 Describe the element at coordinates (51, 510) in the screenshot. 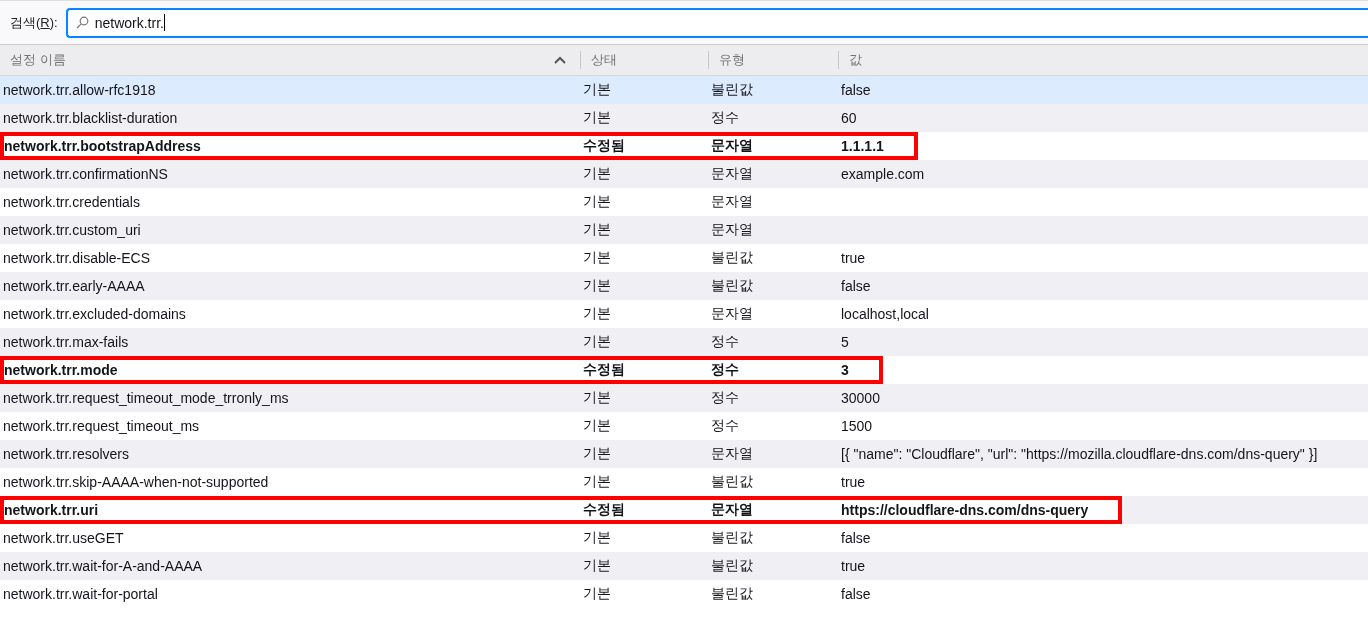

I see `table-cell: network.trr.uri` at that location.